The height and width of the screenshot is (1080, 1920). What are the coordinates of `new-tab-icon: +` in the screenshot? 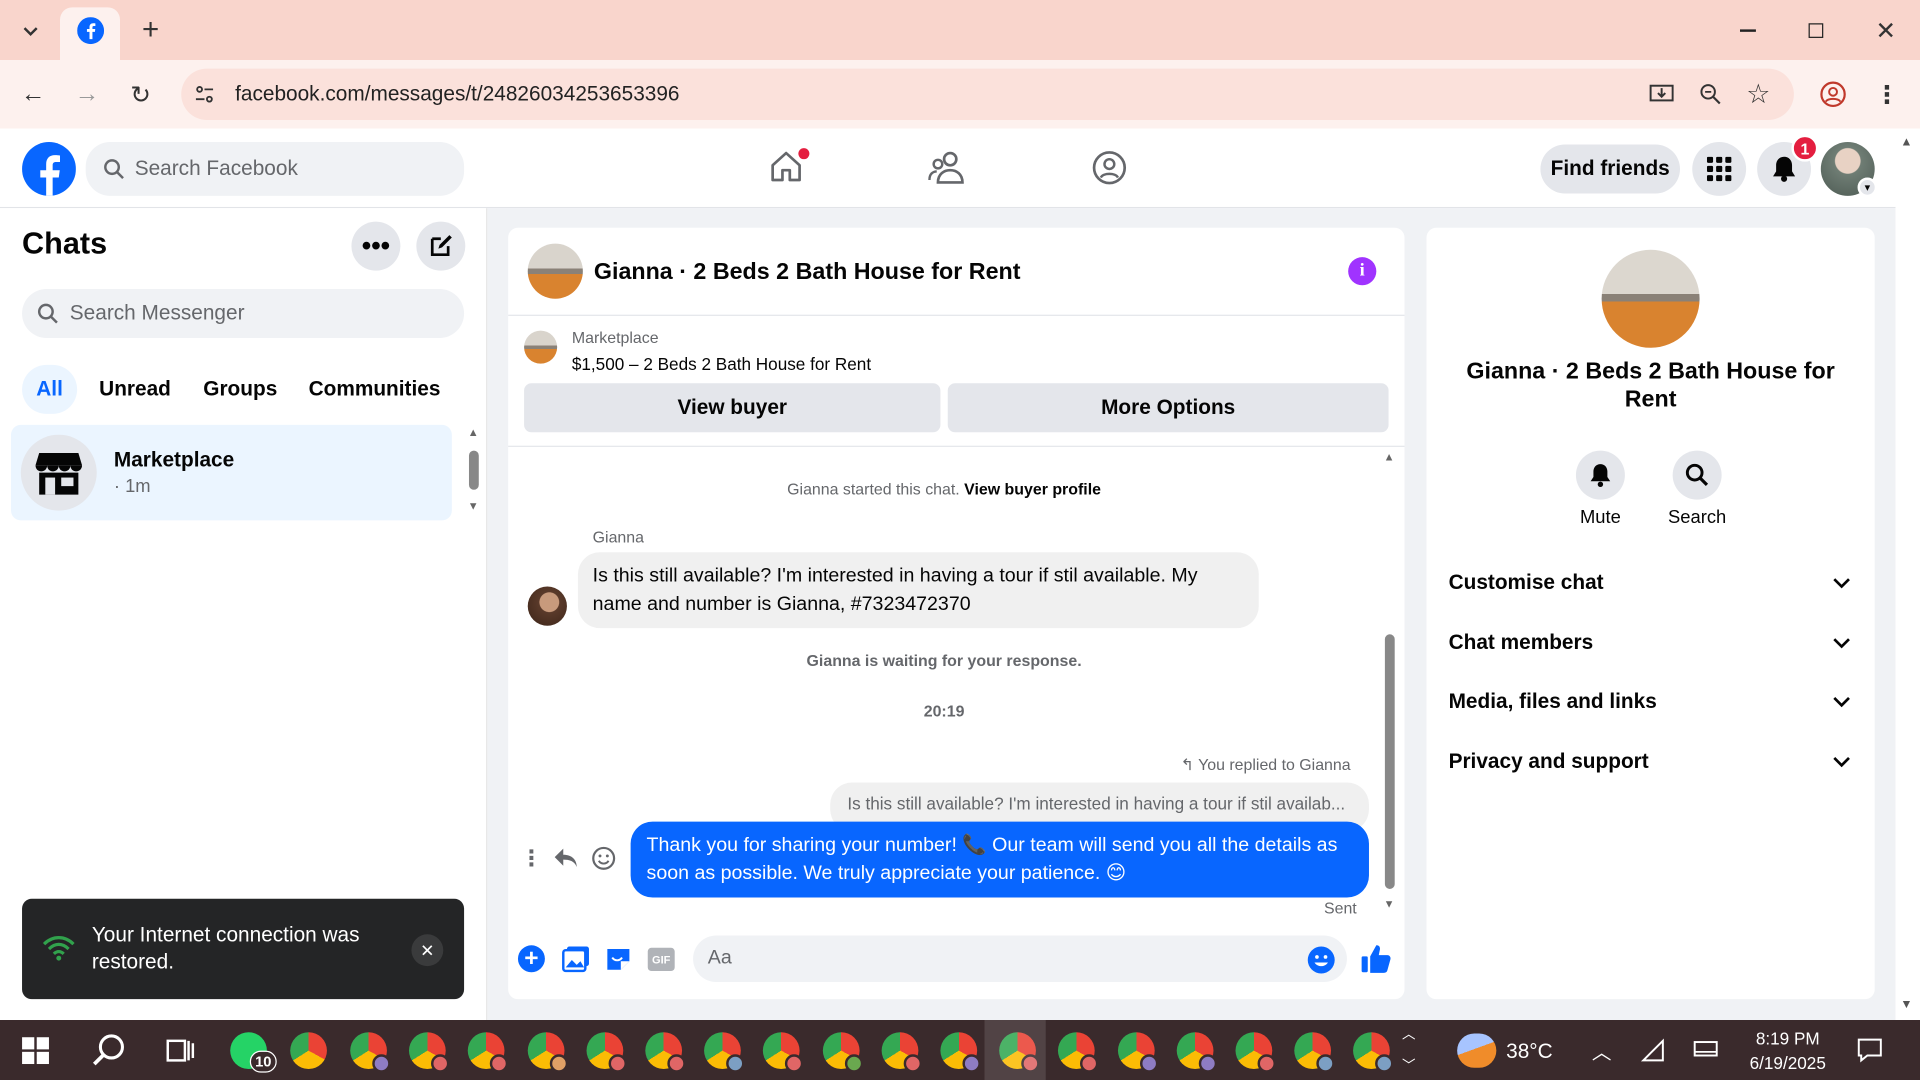 It's located at (151, 29).